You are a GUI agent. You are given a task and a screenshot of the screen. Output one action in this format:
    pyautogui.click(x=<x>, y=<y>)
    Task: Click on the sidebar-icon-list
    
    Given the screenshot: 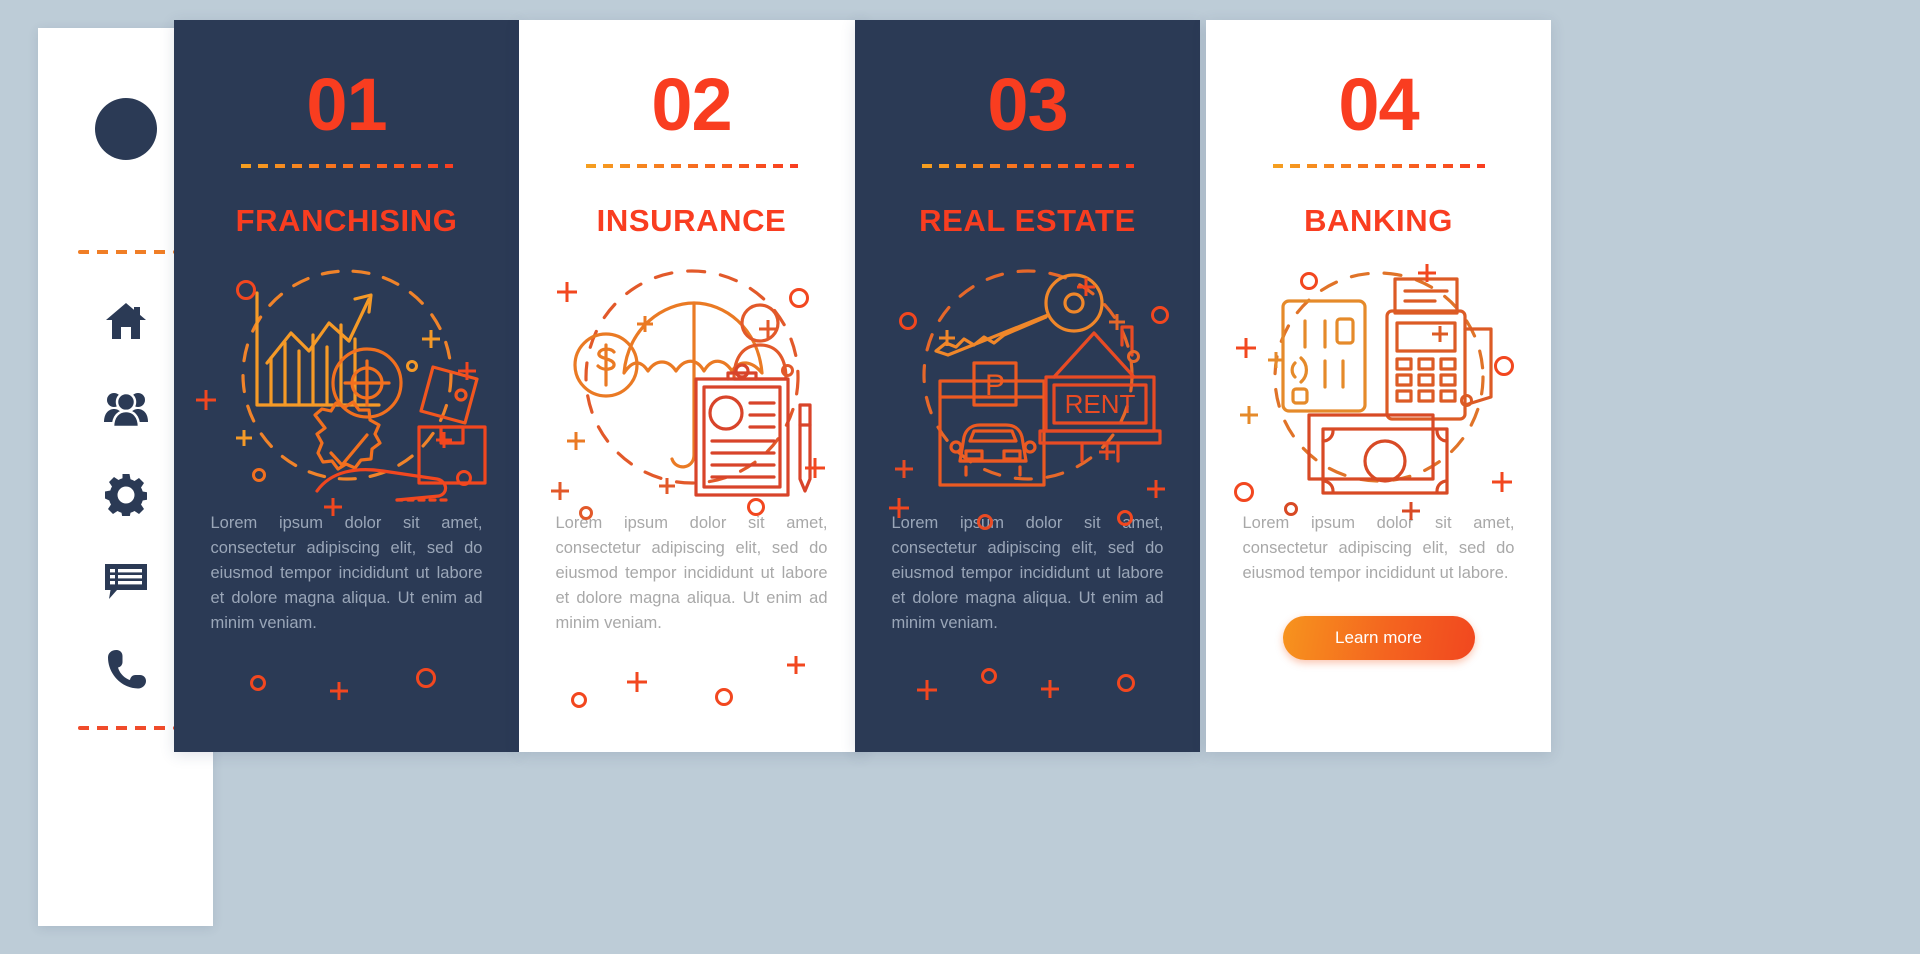 What is the action you would take?
    pyautogui.click(x=126, y=495)
    